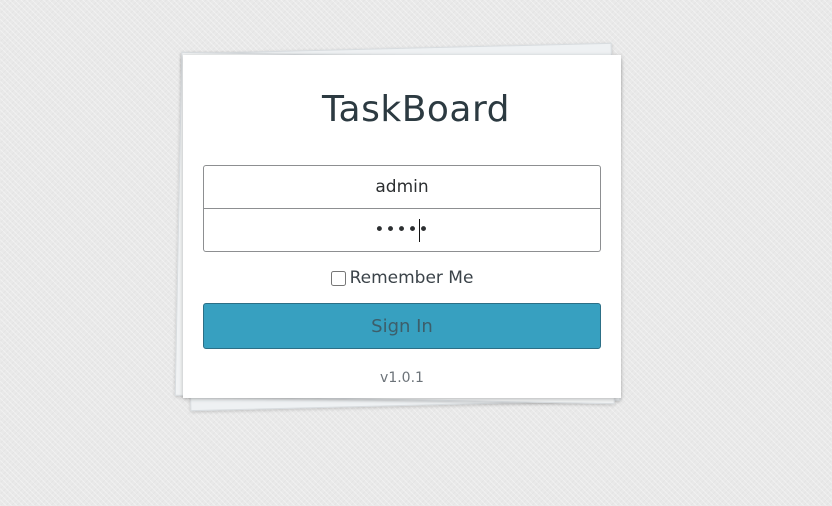 This screenshot has width=832, height=506. What do you see at coordinates (411, 278) in the screenshot?
I see `remember-me-label: Remember Me` at bounding box center [411, 278].